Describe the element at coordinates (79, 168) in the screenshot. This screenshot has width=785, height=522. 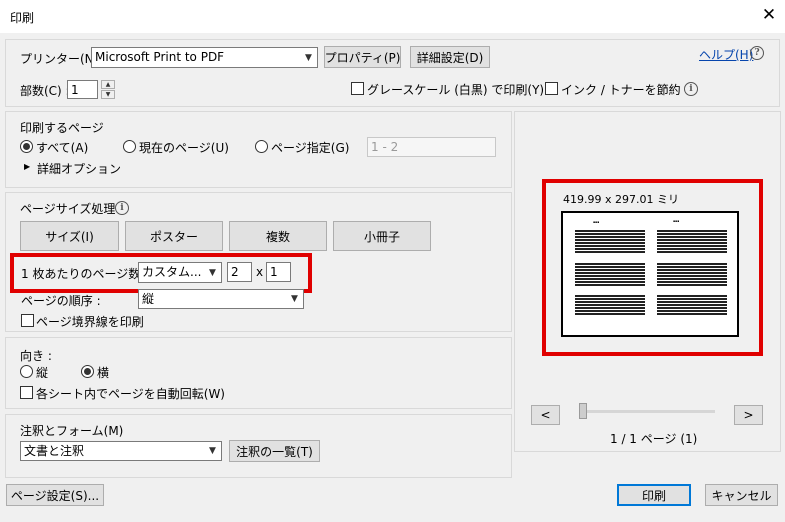
I see `more-options-label: 詳細オプション` at that location.